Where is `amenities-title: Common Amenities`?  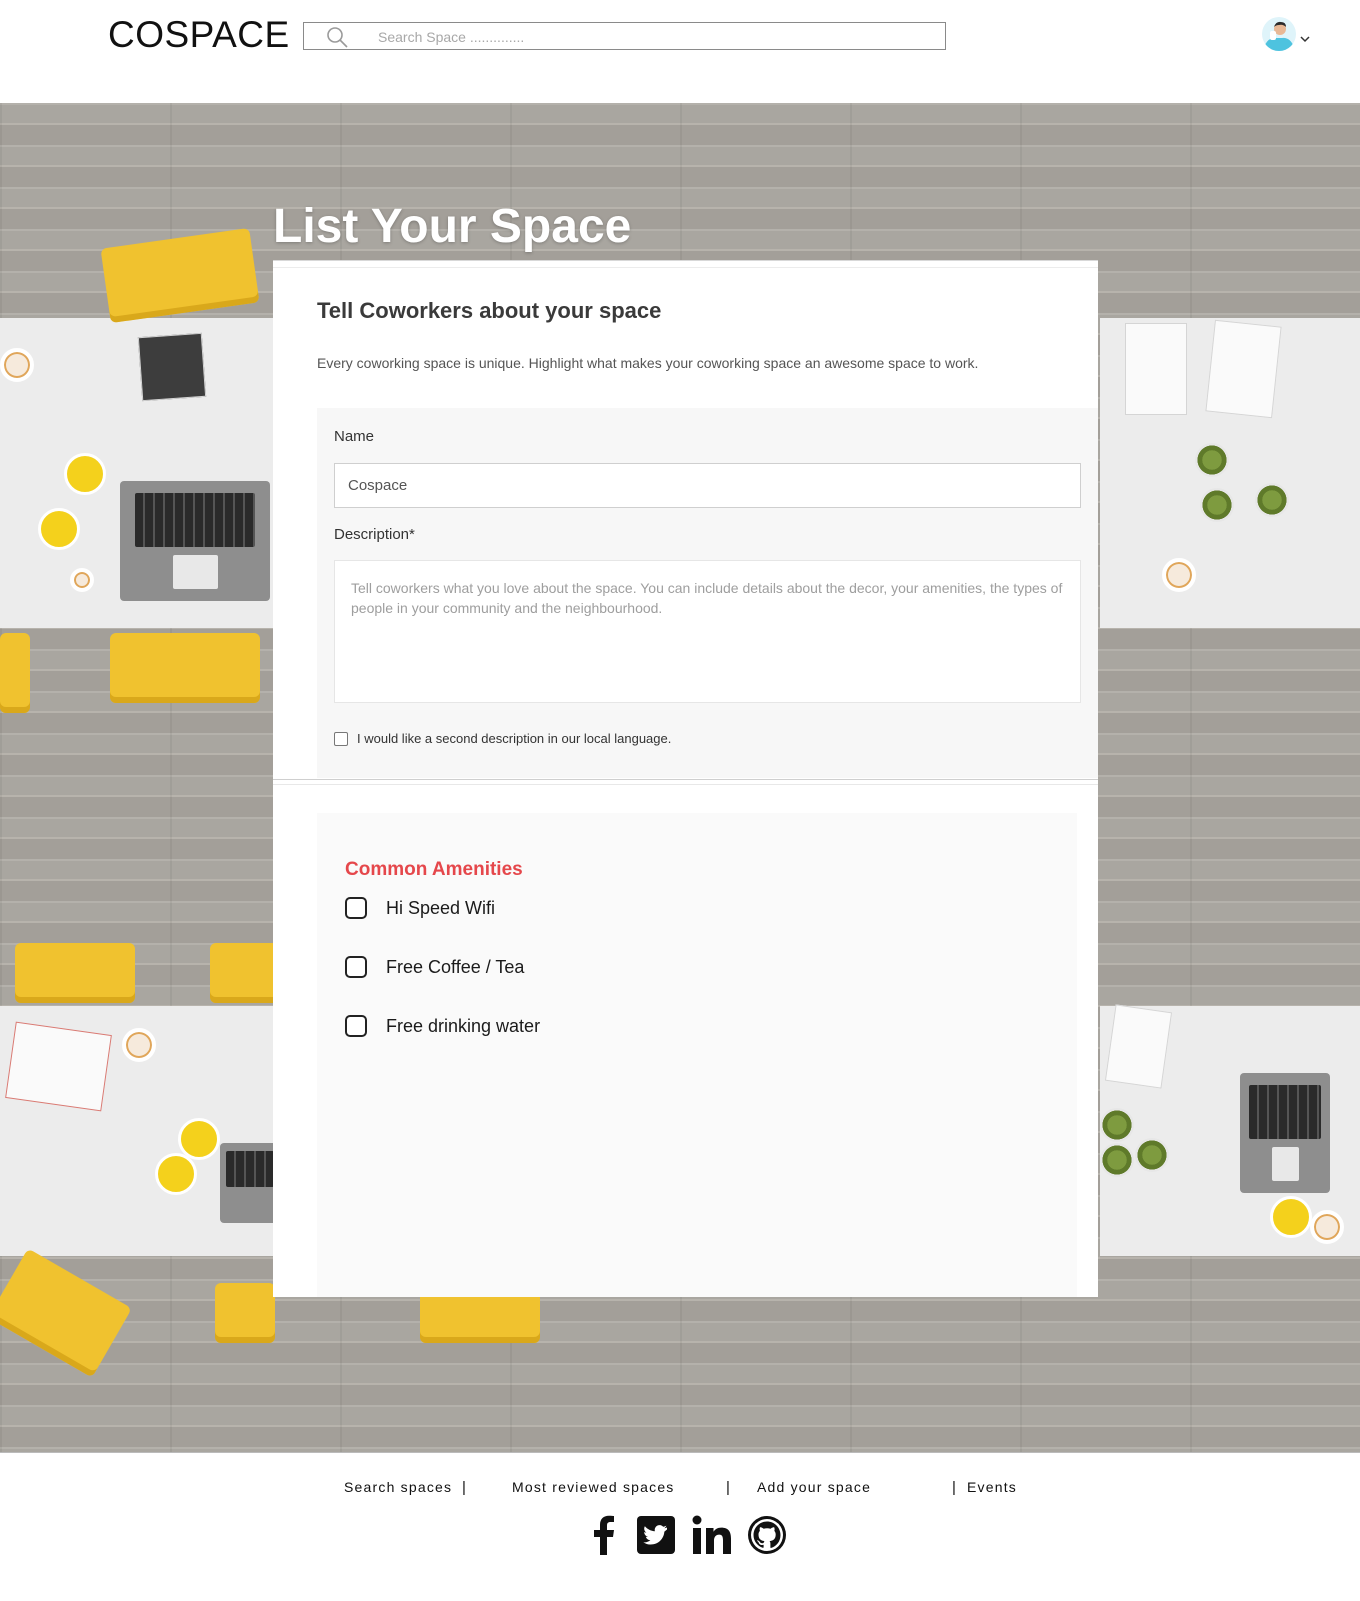
amenities-title: Common Amenities is located at coordinates (434, 869).